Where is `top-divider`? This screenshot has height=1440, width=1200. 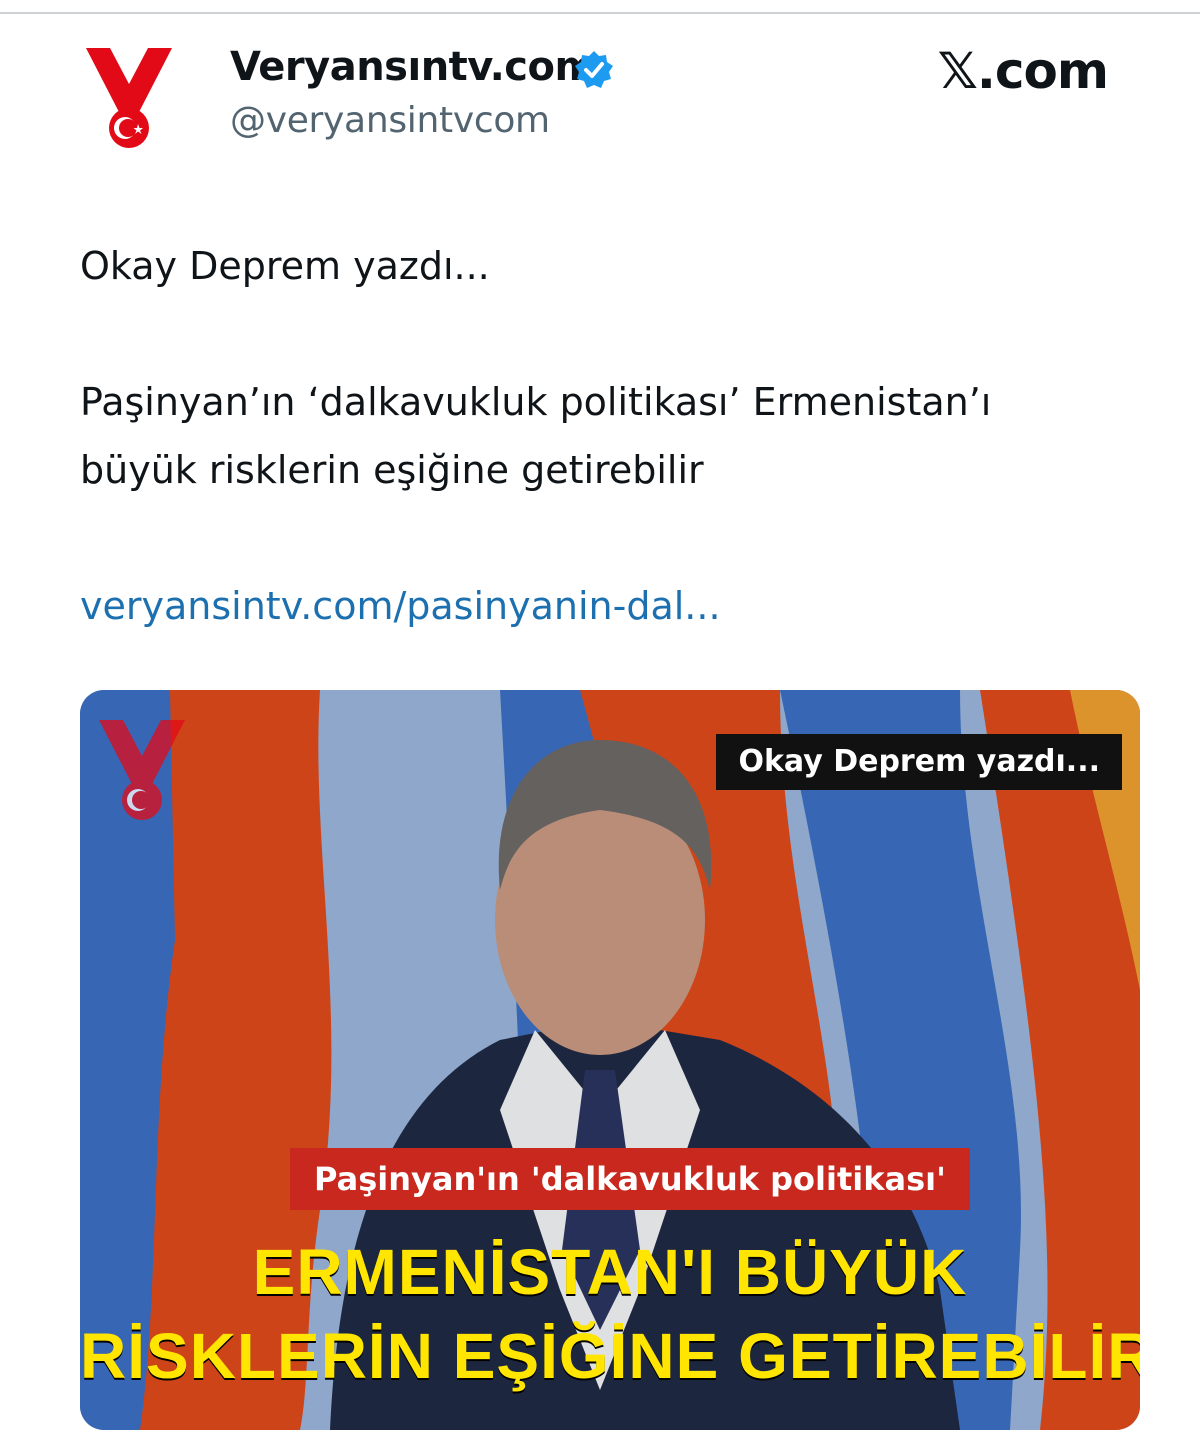
top-divider is located at coordinates (600, 13).